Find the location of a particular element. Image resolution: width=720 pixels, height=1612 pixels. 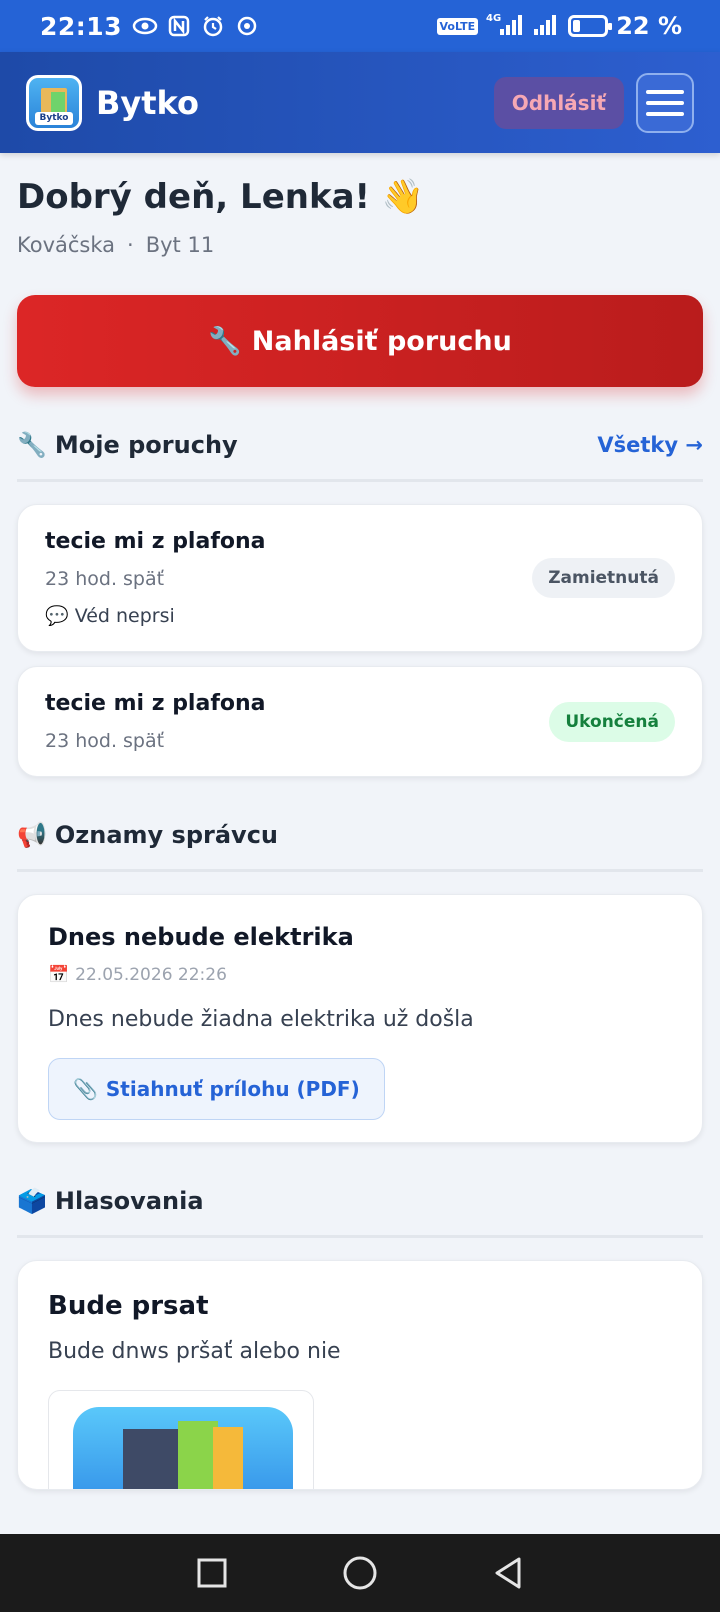

chrome-icon is located at coordinates (247, 26).